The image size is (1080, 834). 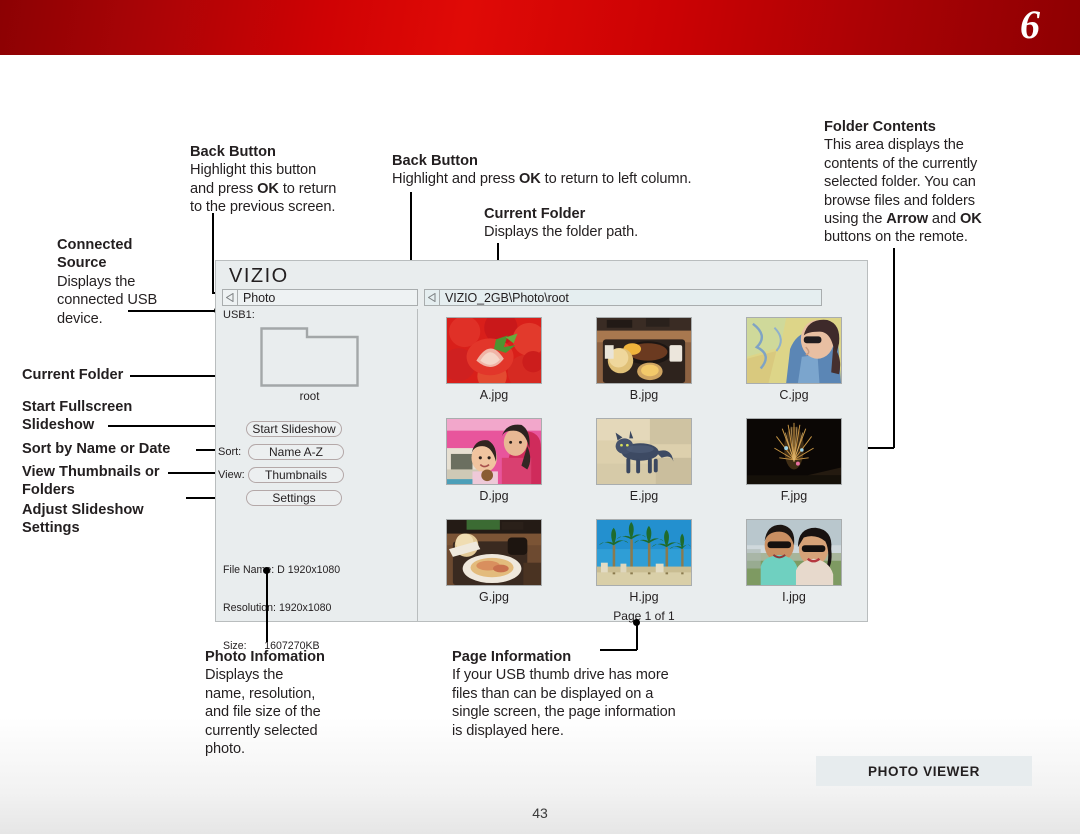 I want to click on annotation-title: Page Information, so click(x=512, y=657).